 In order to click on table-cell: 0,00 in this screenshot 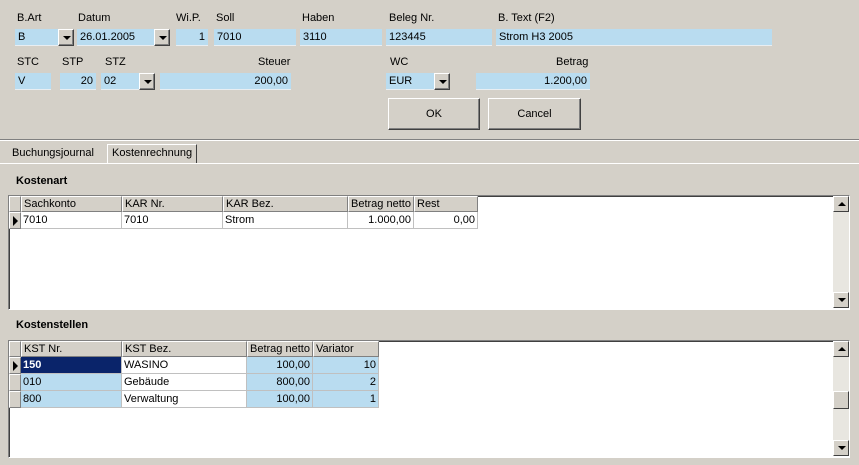, I will do `click(446, 220)`.